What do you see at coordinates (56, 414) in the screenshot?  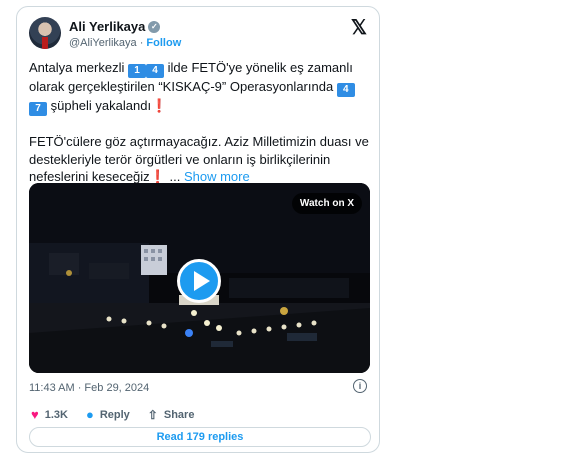 I see `like-count: 1.3K` at bounding box center [56, 414].